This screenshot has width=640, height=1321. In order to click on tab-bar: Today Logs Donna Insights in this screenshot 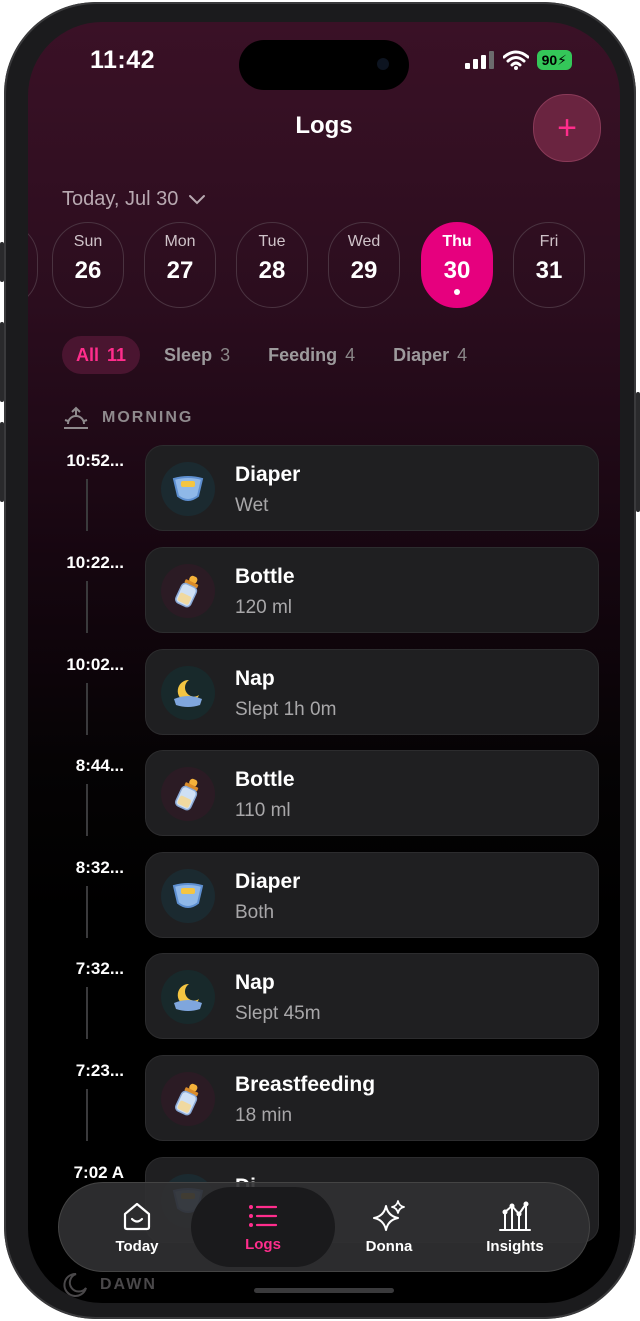, I will do `click(324, 1227)`.